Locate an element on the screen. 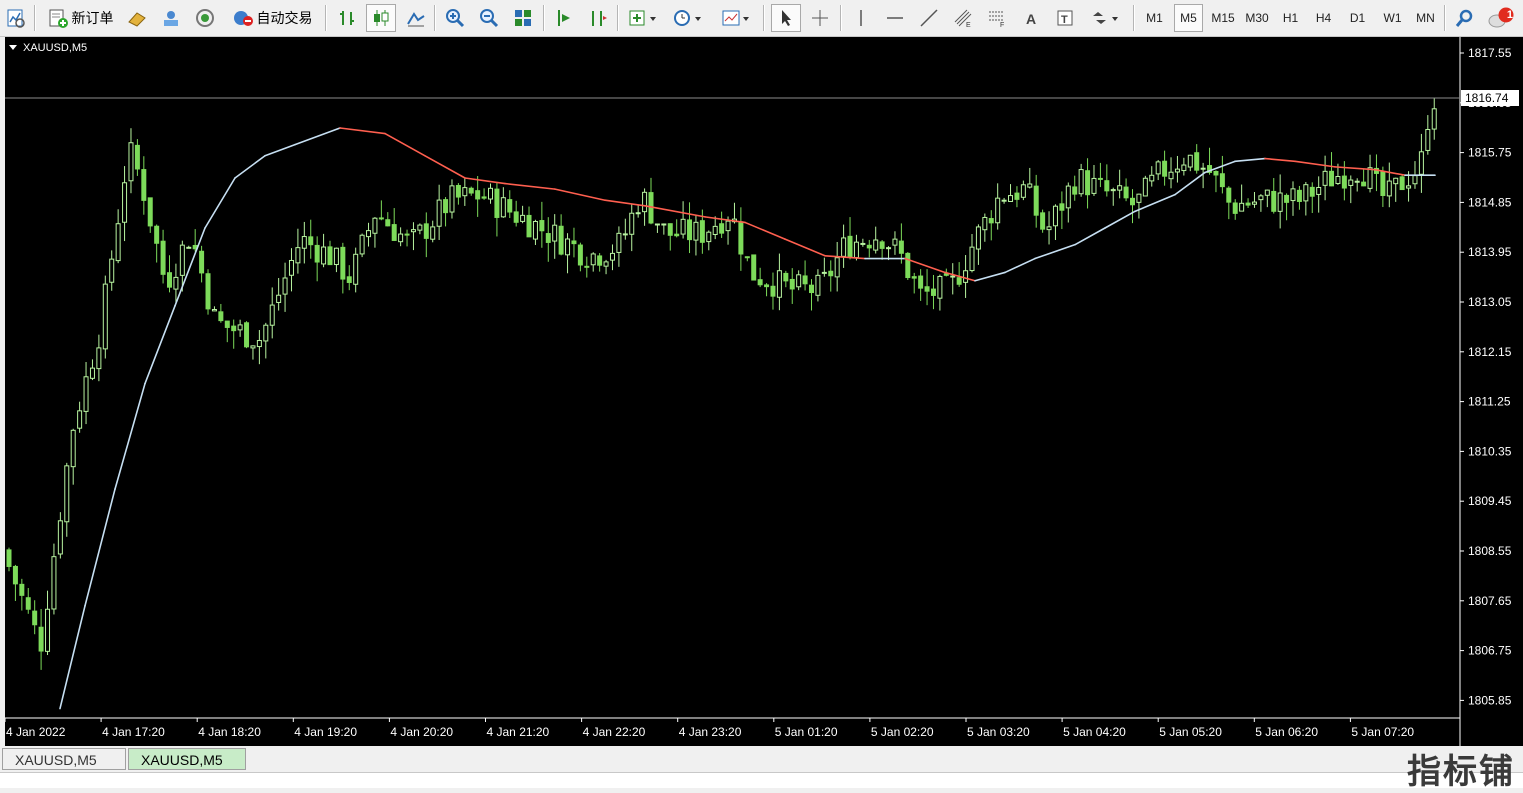 Image resolution: width=1523 pixels, height=793 pixels. tab-xauusd-m5: XAUUSD,M5 is located at coordinates (64, 759).